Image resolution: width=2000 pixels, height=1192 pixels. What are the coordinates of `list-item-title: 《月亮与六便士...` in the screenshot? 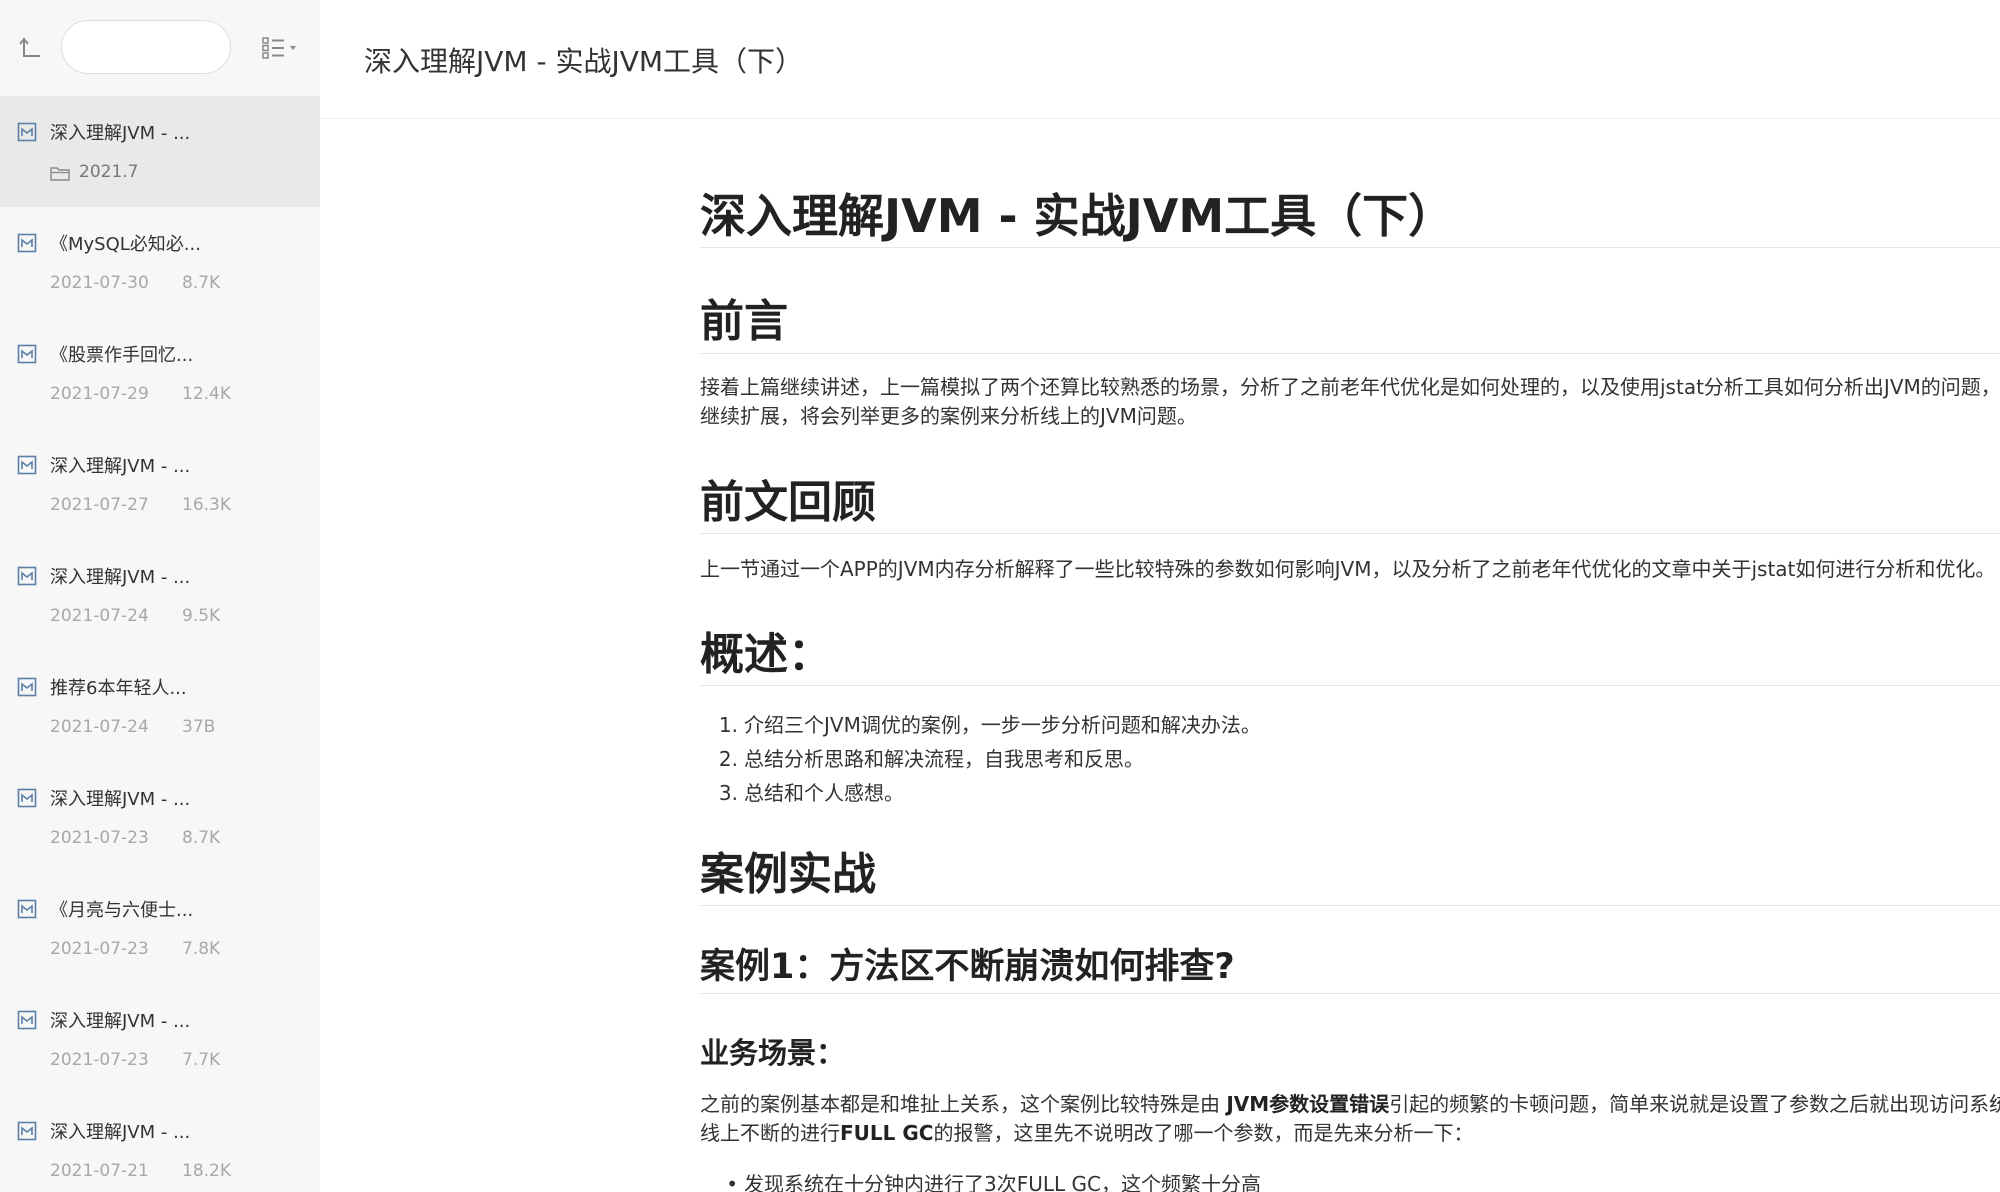 It's located at (122, 910).